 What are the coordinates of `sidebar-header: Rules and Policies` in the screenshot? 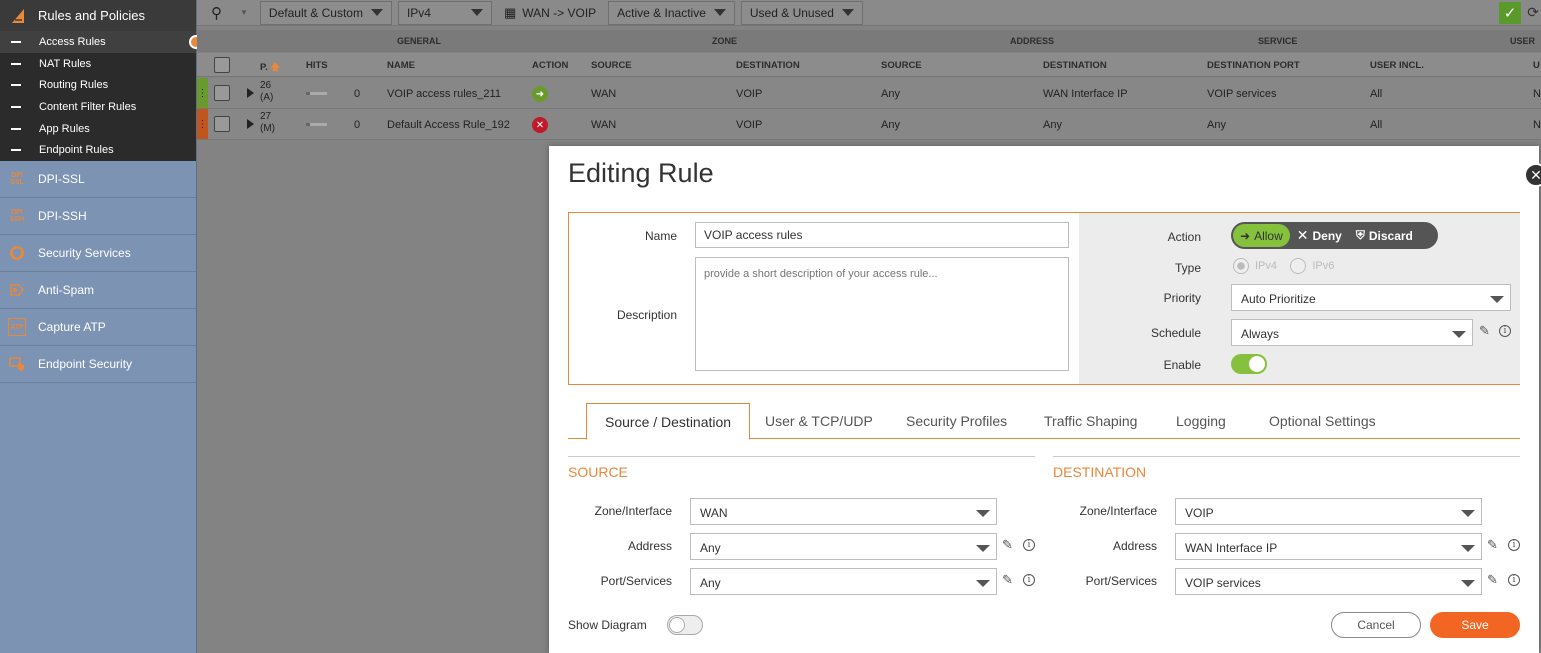 It's located at (98, 15).